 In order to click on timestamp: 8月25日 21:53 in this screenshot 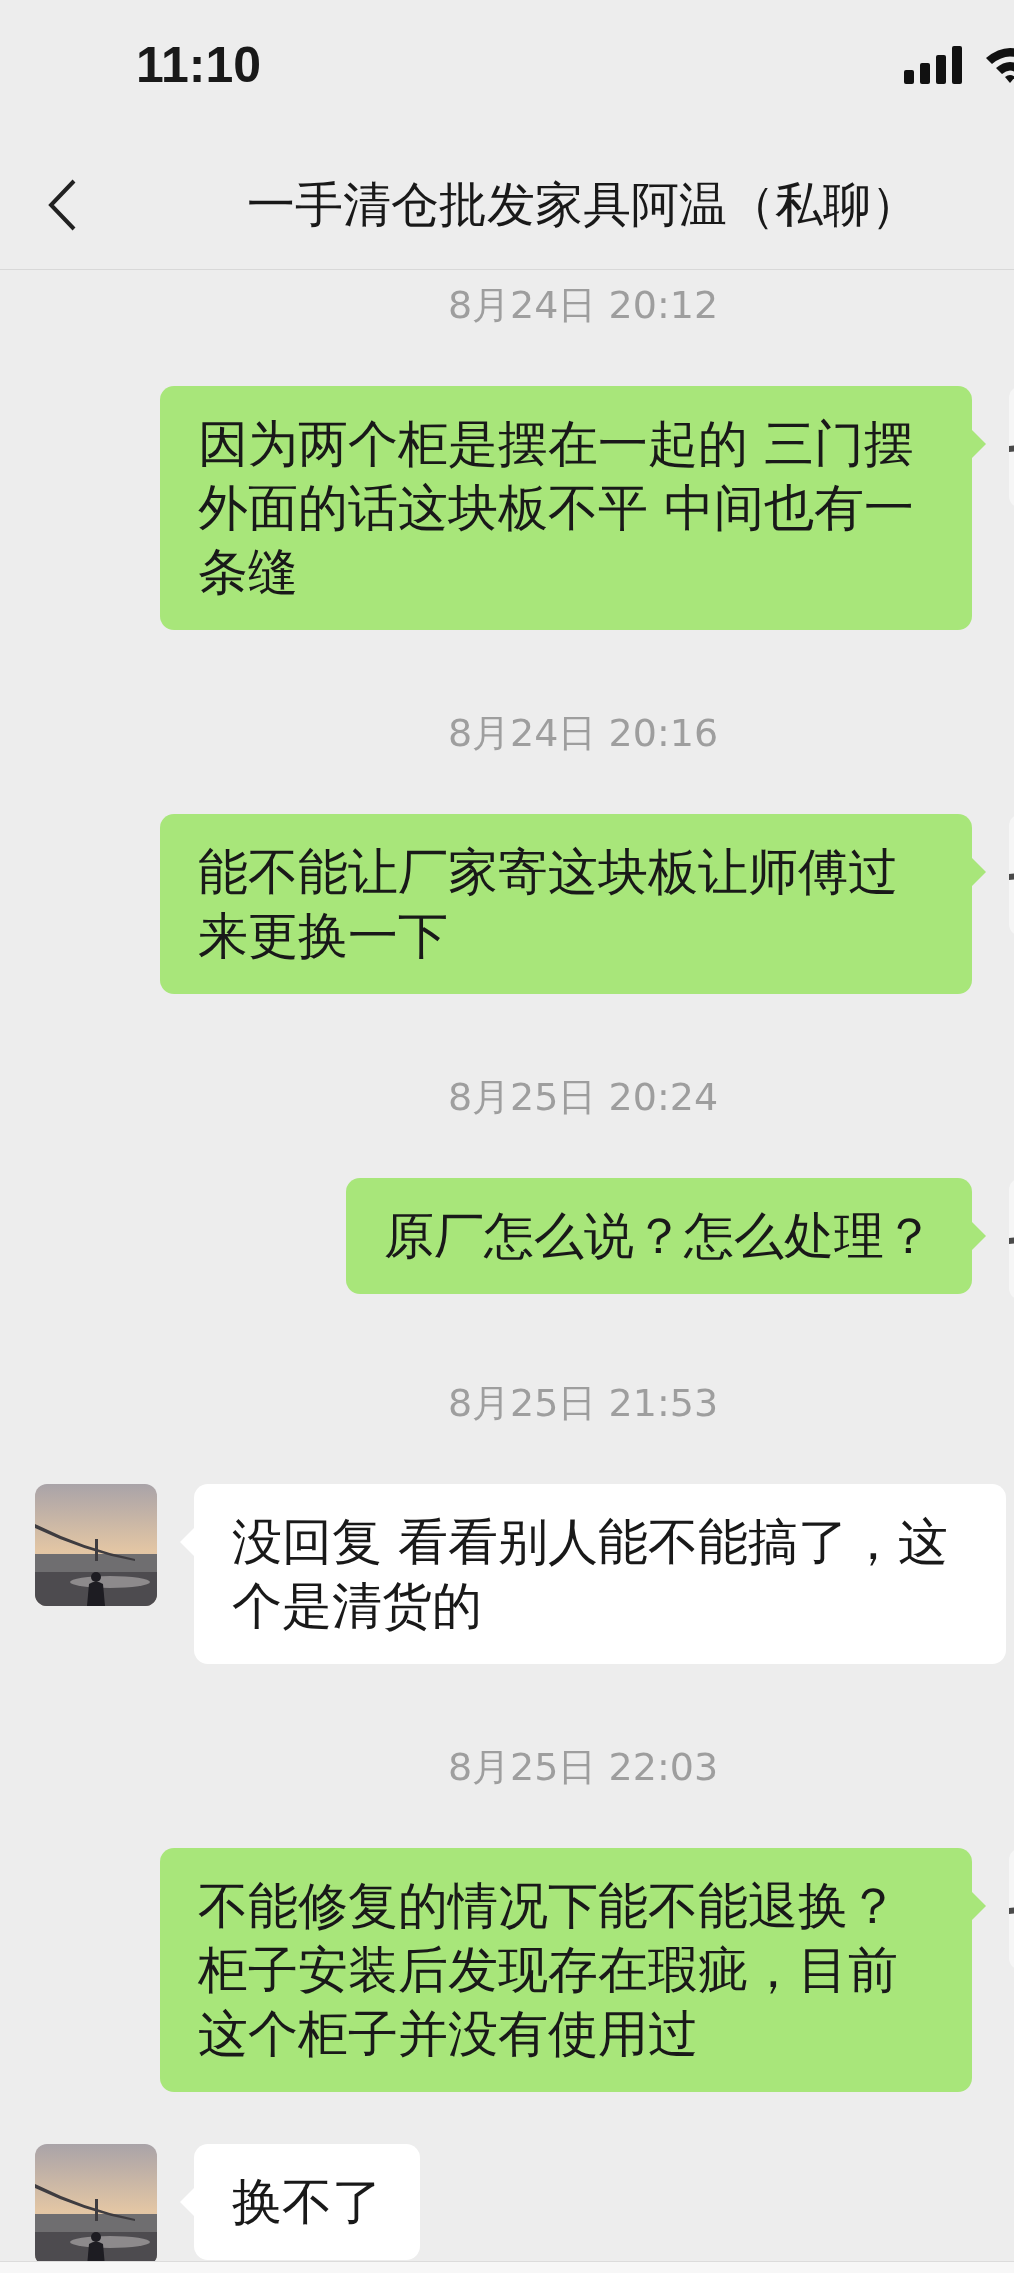, I will do `click(583, 1403)`.